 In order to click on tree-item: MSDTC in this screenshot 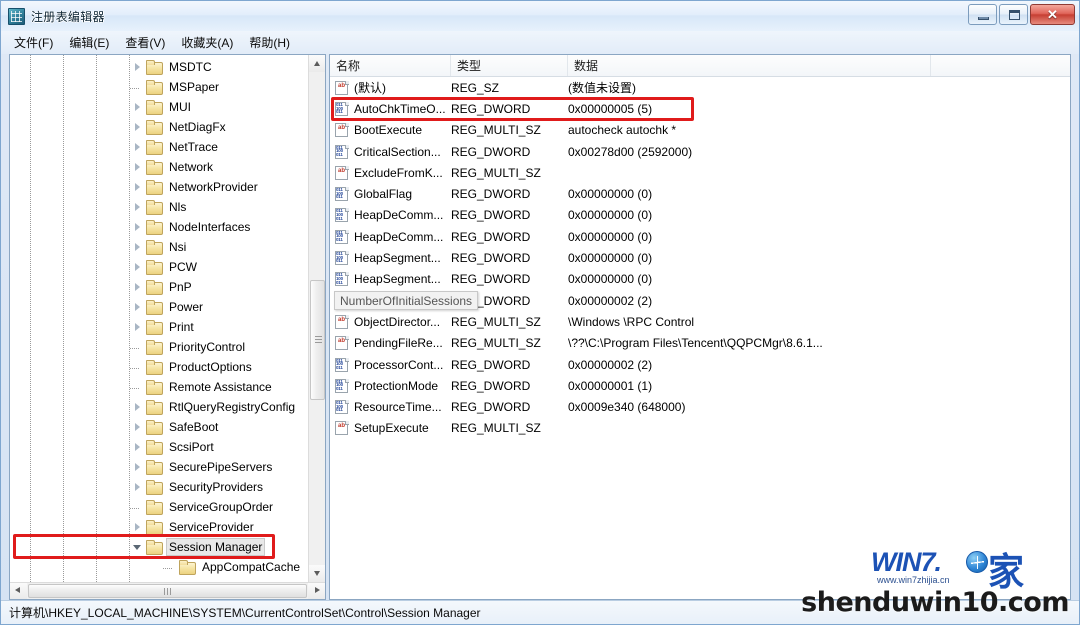, I will do `click(159, 67)`.